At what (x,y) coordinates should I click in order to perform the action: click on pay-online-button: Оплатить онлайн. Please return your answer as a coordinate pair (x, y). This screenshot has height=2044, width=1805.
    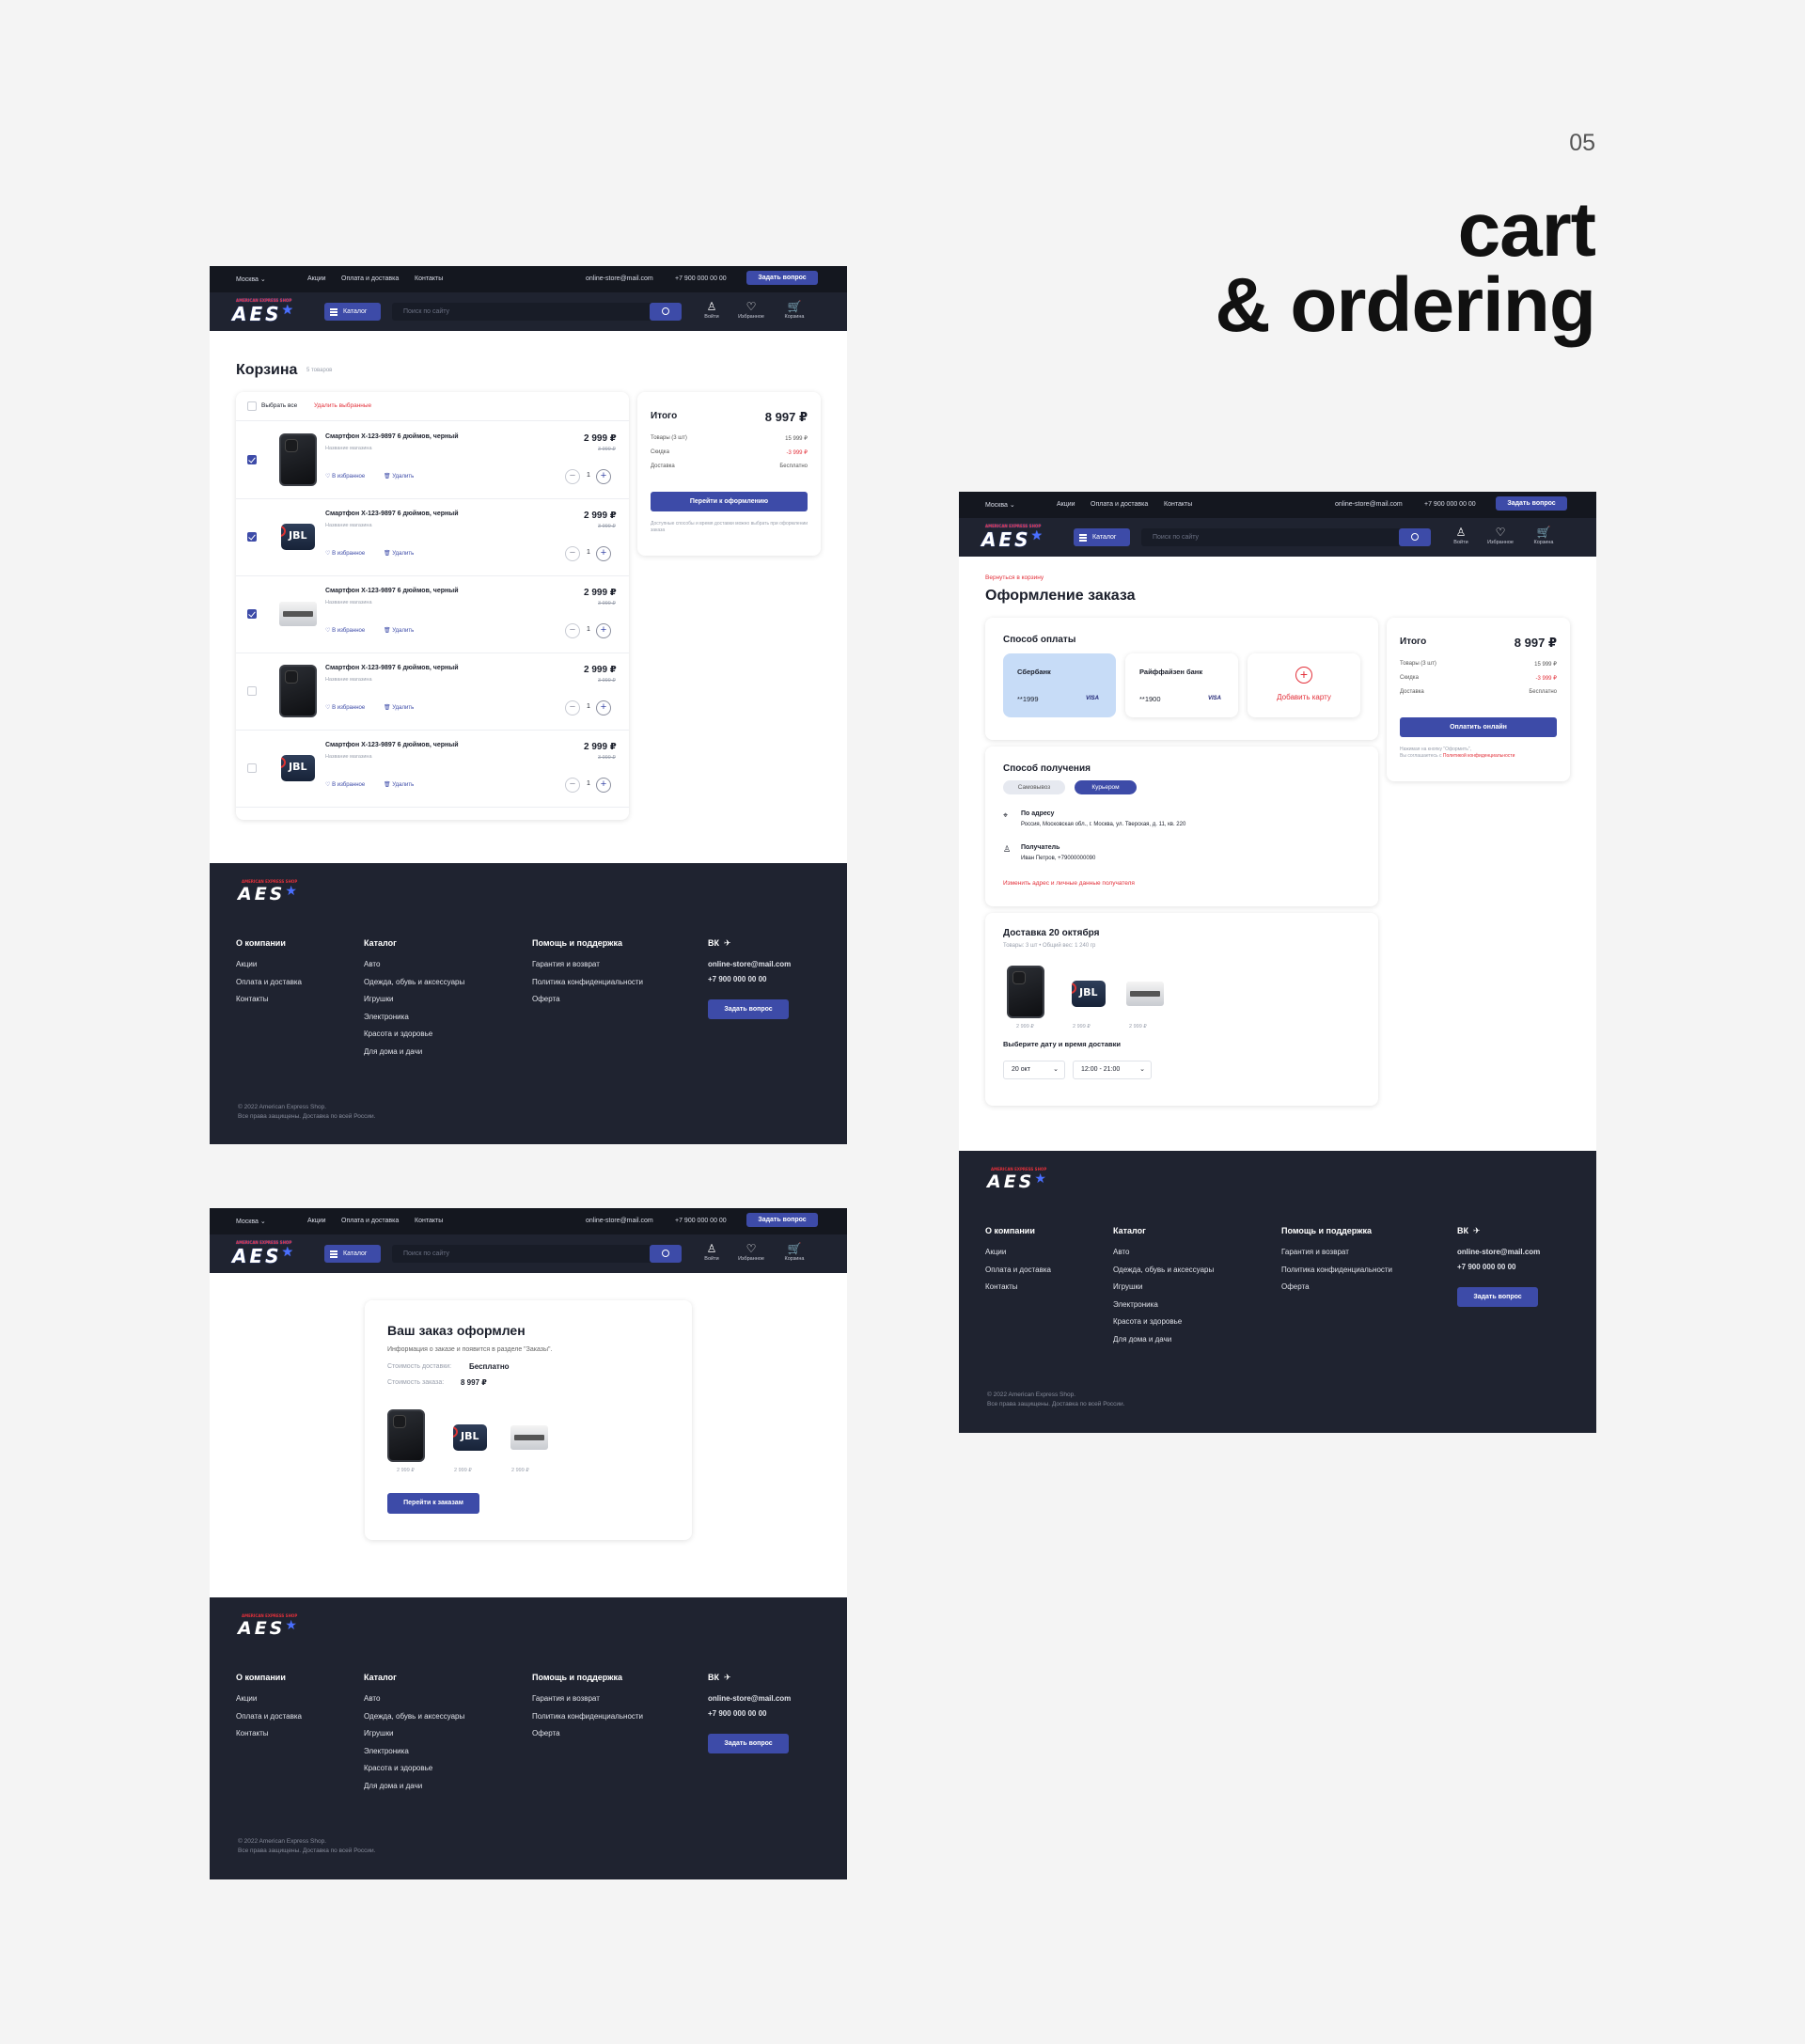
    Looking at the image, I should click on (1478, 727).